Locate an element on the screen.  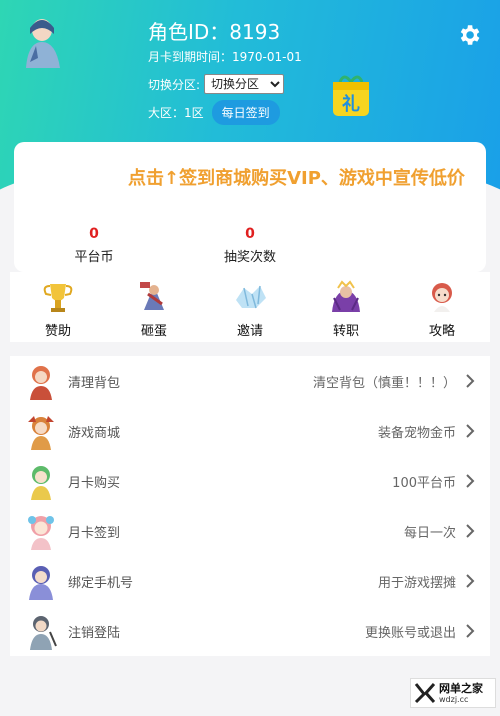
warrior-icon is located at coordinates (346, 296).